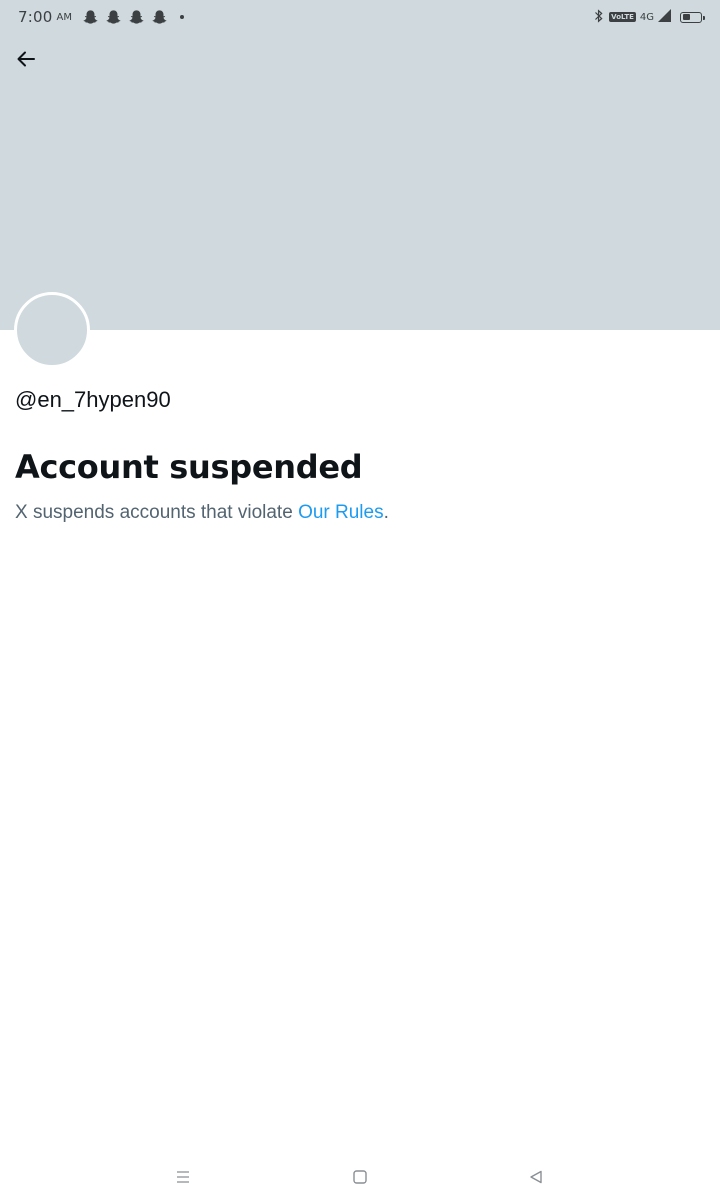 Image resolution: width=720 pixels, height=1200 pixels. I want to click on system-nav-bar, so click(360, 1178).